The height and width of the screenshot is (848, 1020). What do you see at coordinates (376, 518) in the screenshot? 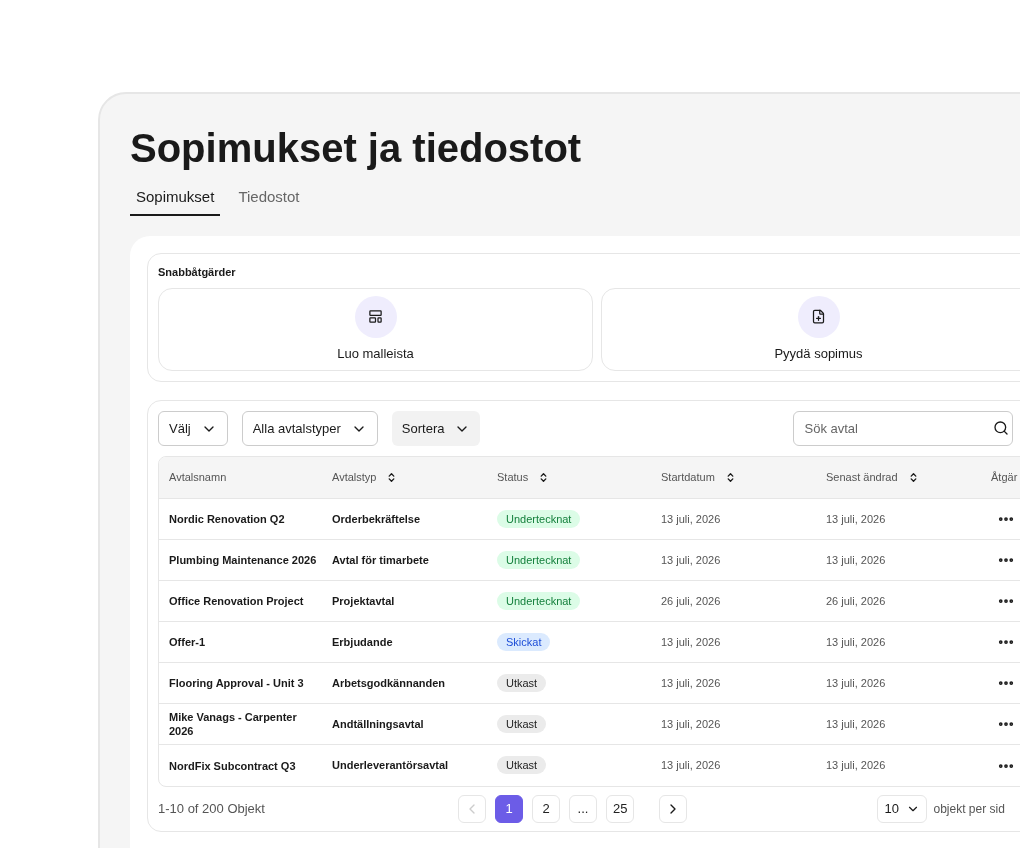
I see `table-cell: Orderbekräftelse` at bounding box center [376, 518].